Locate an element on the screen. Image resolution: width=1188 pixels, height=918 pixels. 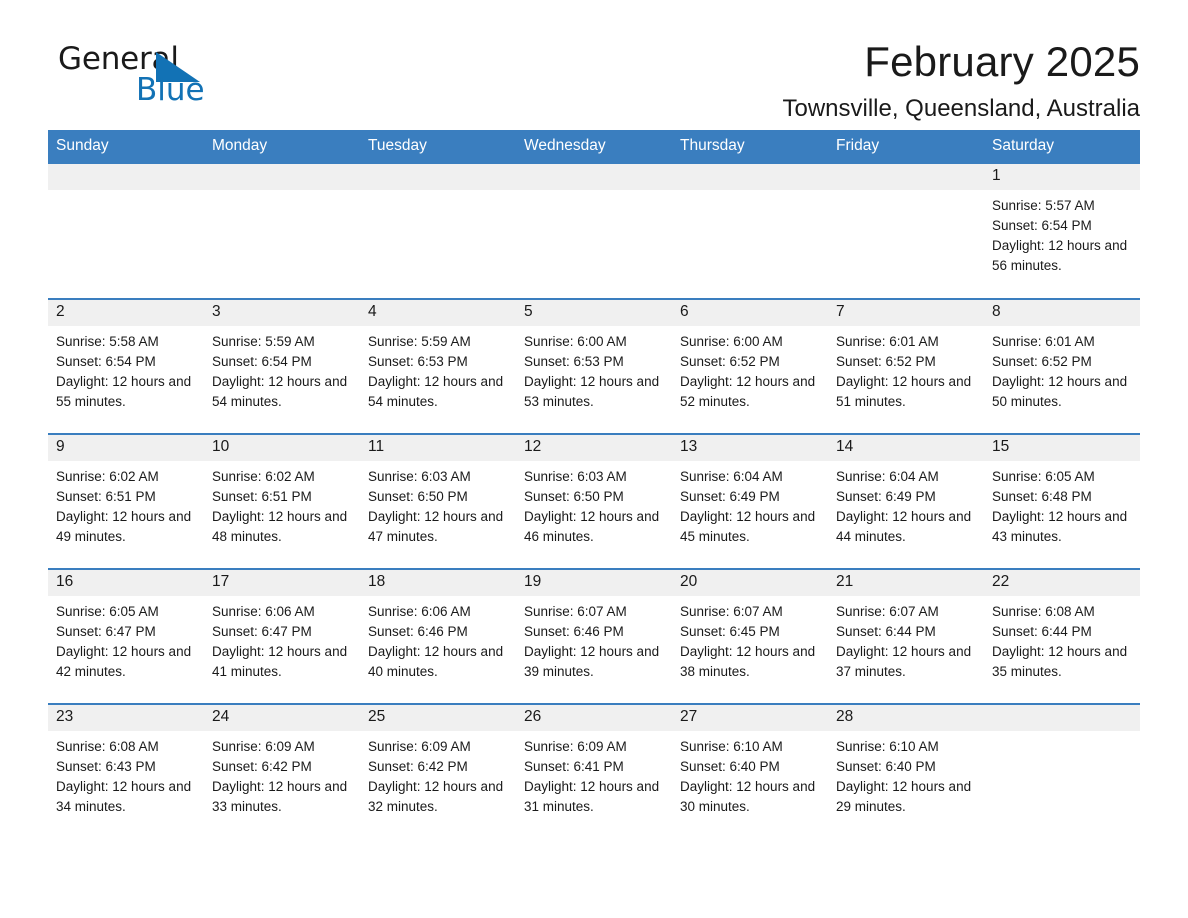
daylight-text: Daylight: 12 hours and 38 minutes. is located at coordinates (748, 661).